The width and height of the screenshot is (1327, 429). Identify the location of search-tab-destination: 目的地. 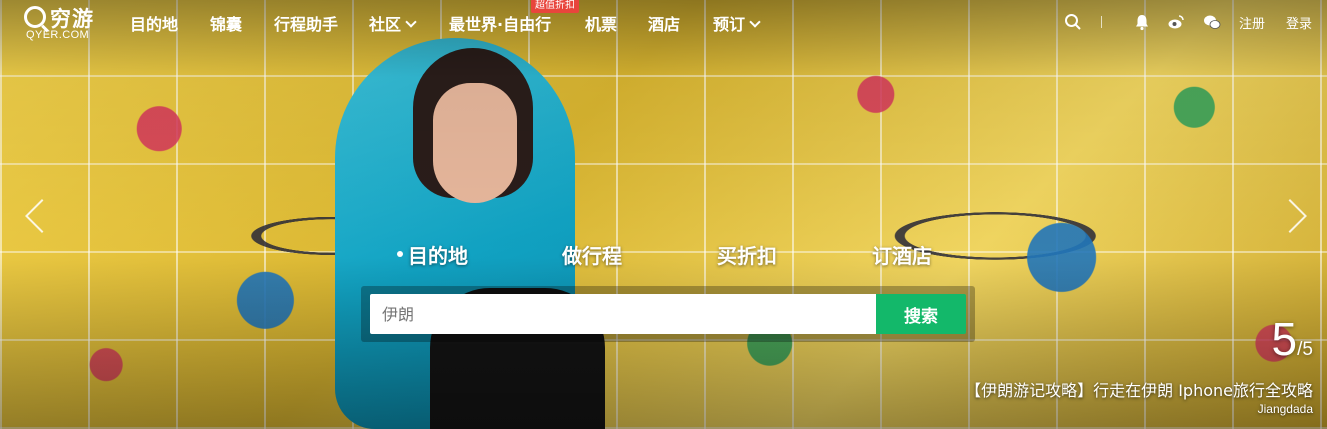
(432, 254).